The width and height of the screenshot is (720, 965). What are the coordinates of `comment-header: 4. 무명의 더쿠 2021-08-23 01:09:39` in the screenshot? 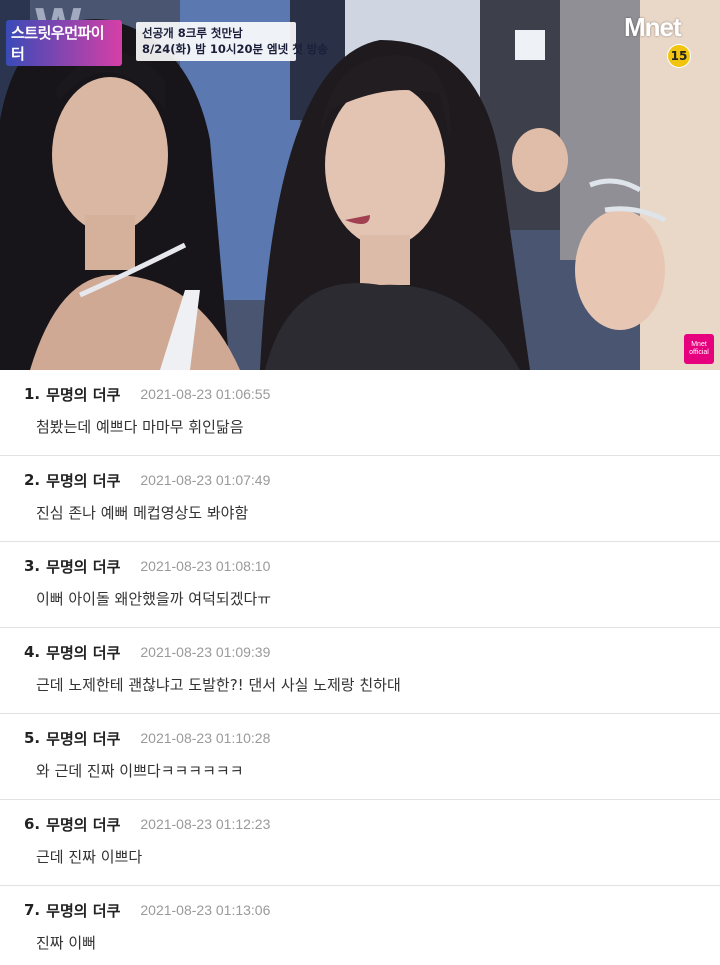 It's located at (147, 652).